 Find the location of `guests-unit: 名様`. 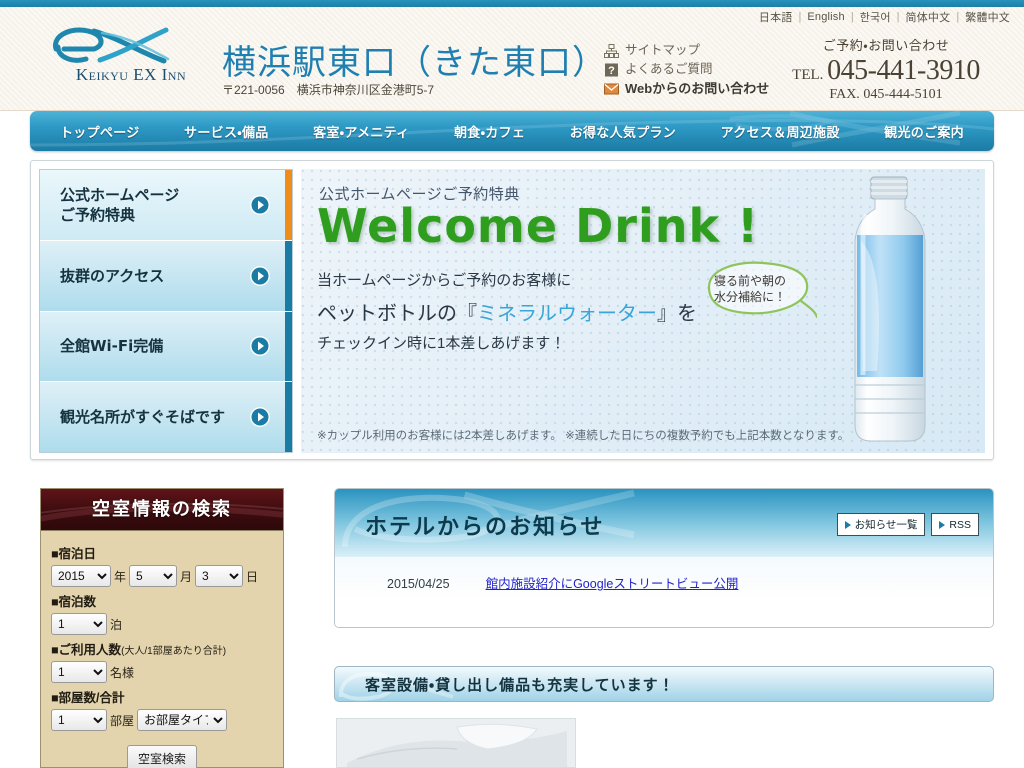

guests-unit: 名様 is located at coordinates (122, 672).